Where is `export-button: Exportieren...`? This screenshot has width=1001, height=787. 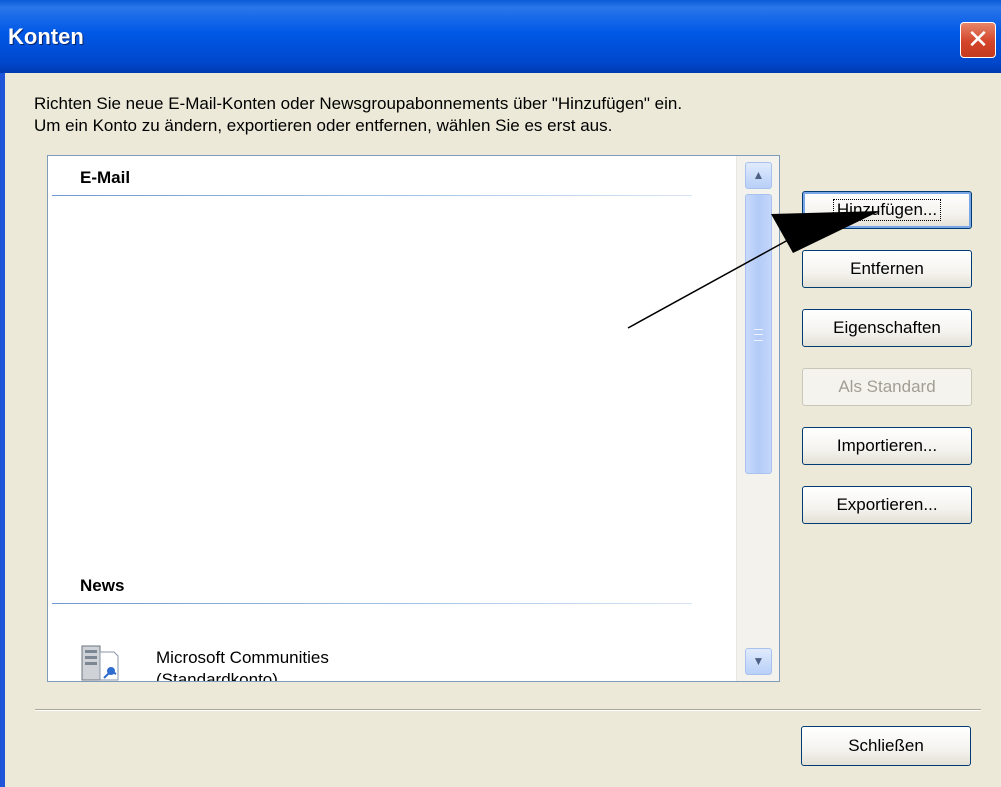 export-button: Exportieren... is located at coordinates (887, 505).